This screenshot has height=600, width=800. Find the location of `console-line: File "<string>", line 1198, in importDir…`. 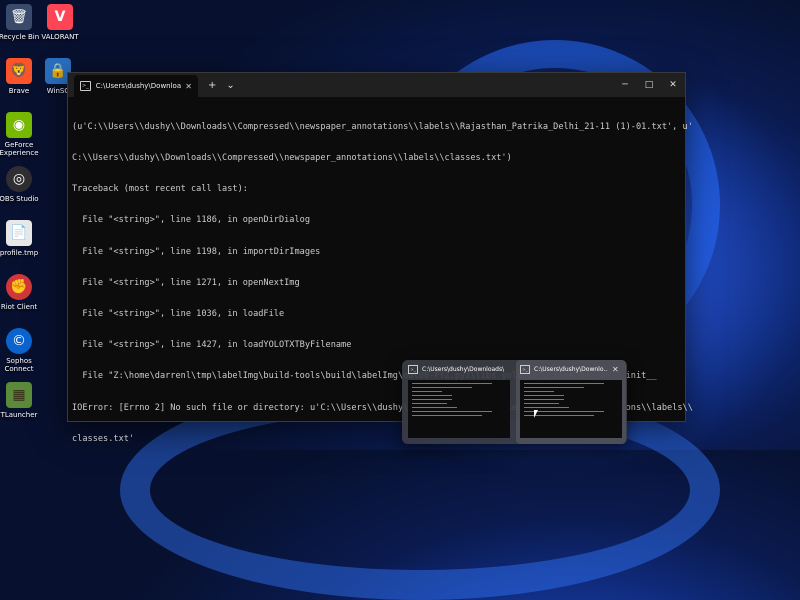

console-line: File "<string>", line 1198, in importDir… is located at coordinates (196, 251).